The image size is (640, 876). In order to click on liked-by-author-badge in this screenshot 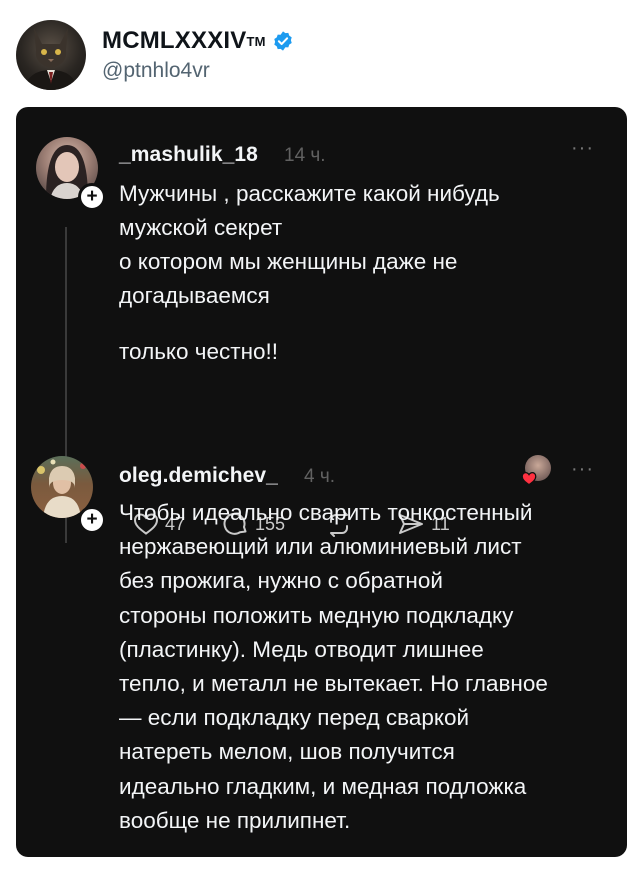, I will do `click(536, 470)`.